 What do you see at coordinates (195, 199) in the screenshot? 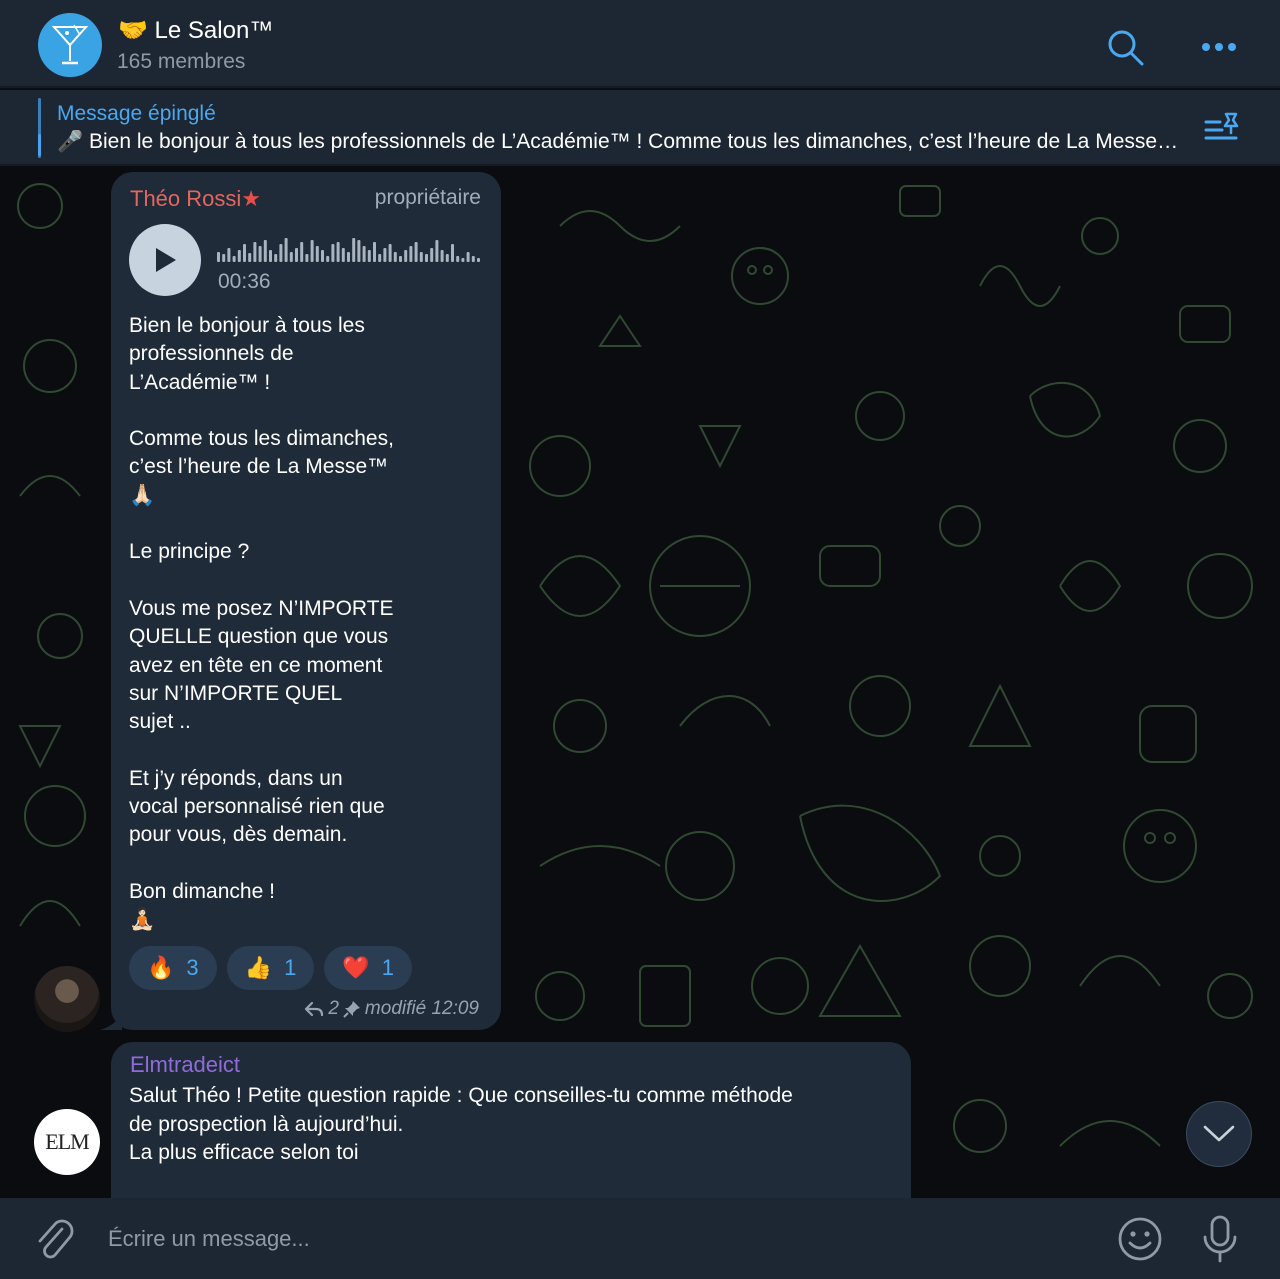
I see `sender-name: Théo Rossi★` at bounding box center [195, 199].